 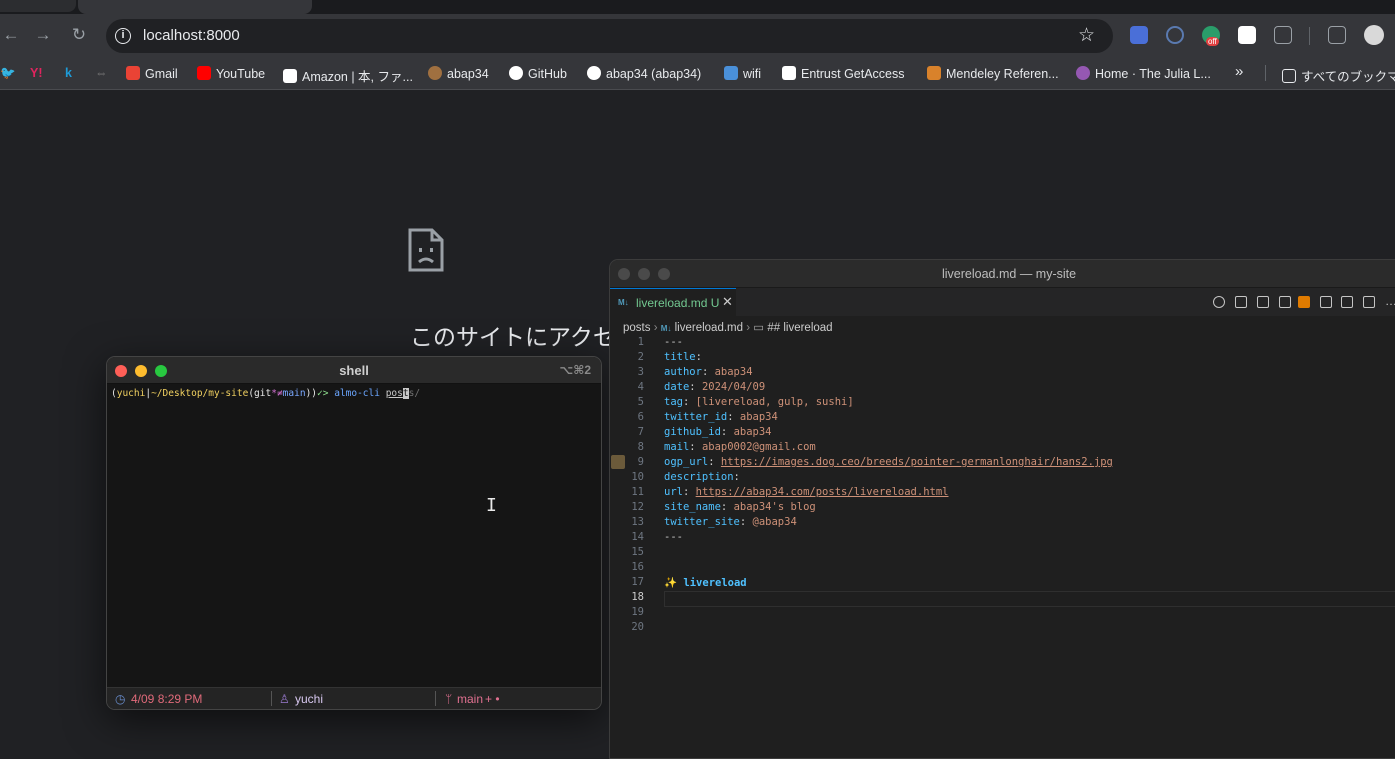 I want to click on bookmark-abap34: abap34, so click(x=458, y=73).